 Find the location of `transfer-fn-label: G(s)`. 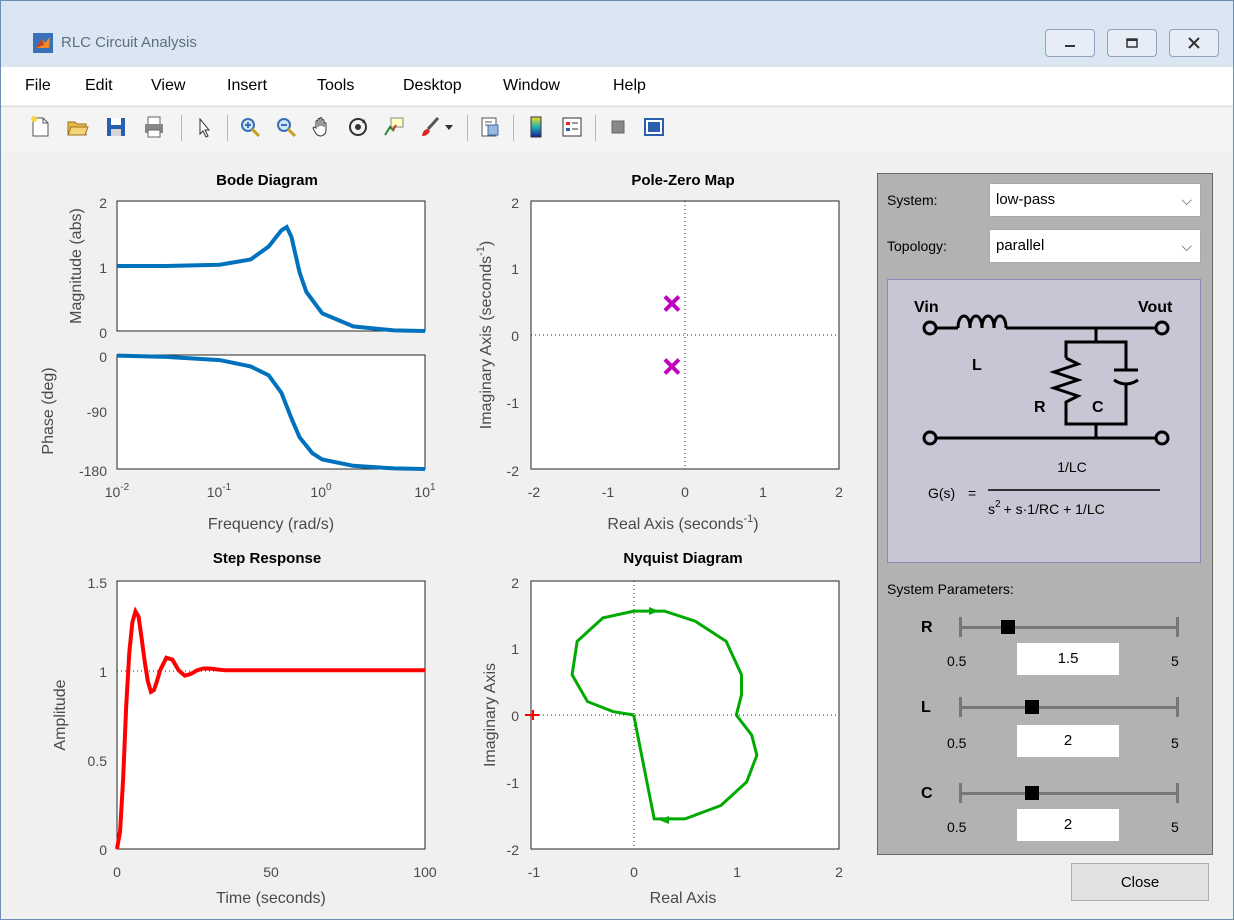

transfer-fn-label: G(s) is located at coordinates (941, 493).